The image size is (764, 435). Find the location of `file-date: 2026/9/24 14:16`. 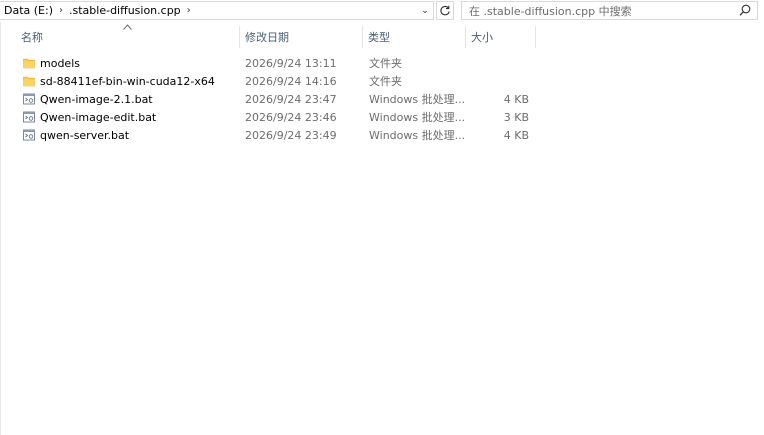

file-date: 2026/9/24 14:16 is located at coordinates (291, 81).